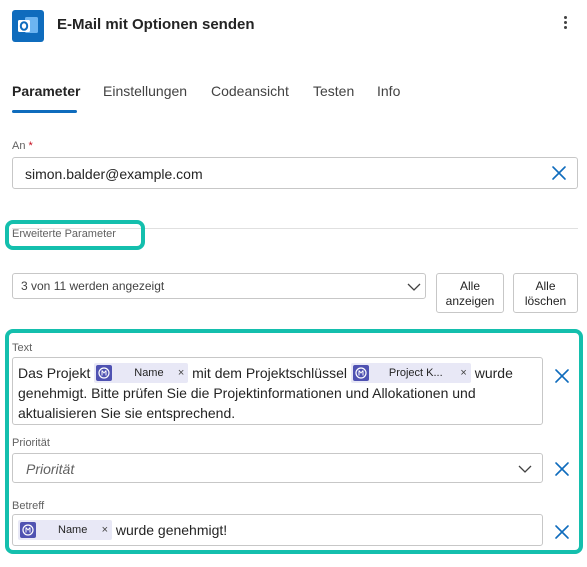  I want to click on text-field-label: Text, so click(22, 348).